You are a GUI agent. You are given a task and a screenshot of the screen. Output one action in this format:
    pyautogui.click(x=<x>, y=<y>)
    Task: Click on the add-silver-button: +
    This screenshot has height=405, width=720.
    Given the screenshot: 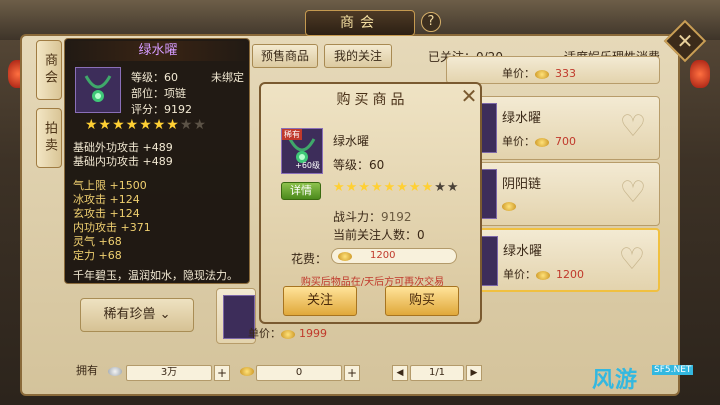 What is the action you would take?
    pyautogui.click(x=222, y=373)
    